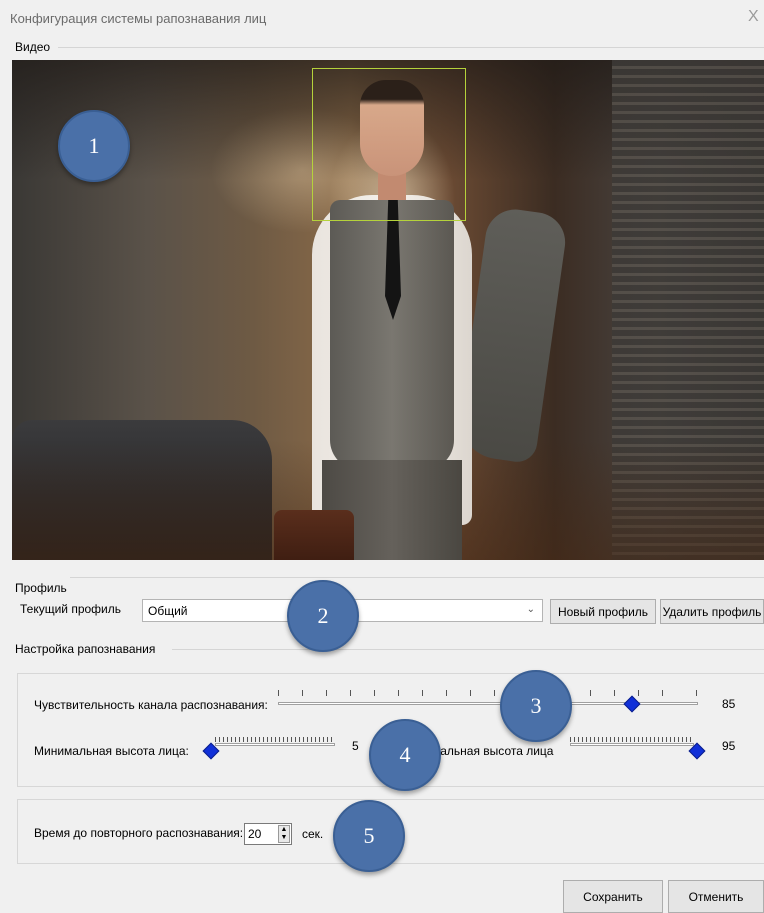 Image resolution: width=764 pixels, height=913 pixels. I want to click on max-face-height-value: 95, so click(729, 746).